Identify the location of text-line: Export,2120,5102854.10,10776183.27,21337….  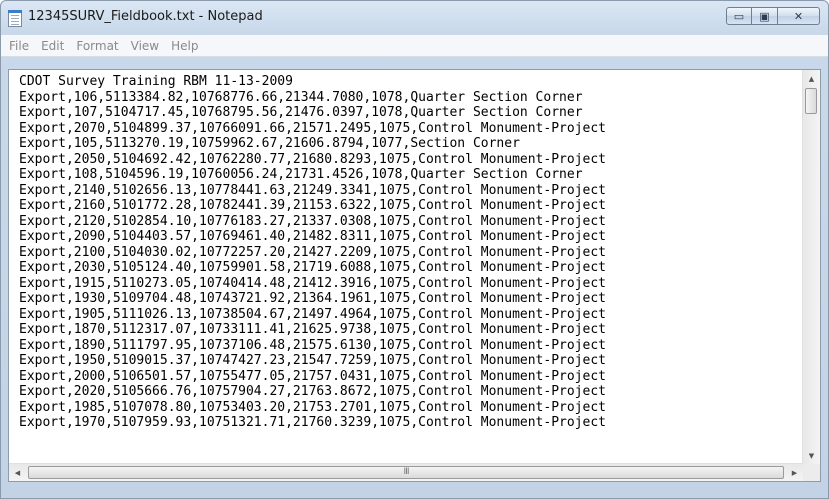
(312, 221).